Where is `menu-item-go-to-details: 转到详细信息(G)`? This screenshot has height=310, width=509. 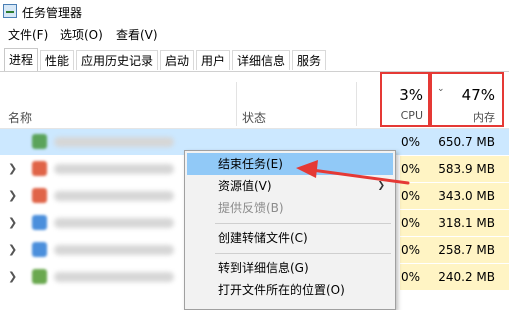
menu-item-go-to-details: 转到详细信息(G) is located at coordinates (290, 268).